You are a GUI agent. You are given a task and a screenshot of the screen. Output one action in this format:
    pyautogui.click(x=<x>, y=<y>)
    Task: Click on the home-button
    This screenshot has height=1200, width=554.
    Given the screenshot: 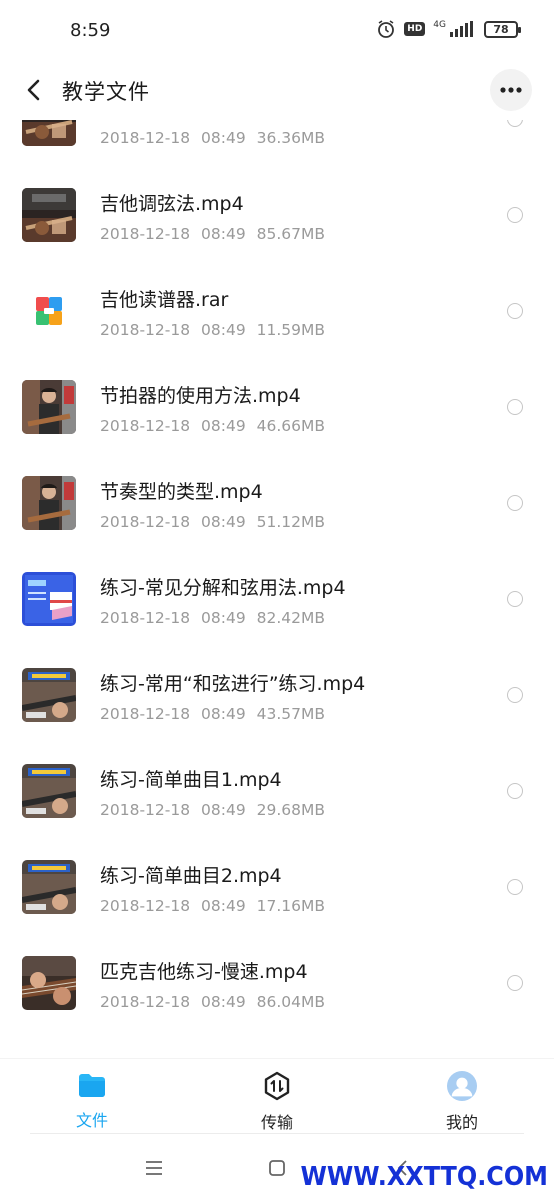 What is the action you would take?
    pyautogui.click(x=277, y=1168)
    